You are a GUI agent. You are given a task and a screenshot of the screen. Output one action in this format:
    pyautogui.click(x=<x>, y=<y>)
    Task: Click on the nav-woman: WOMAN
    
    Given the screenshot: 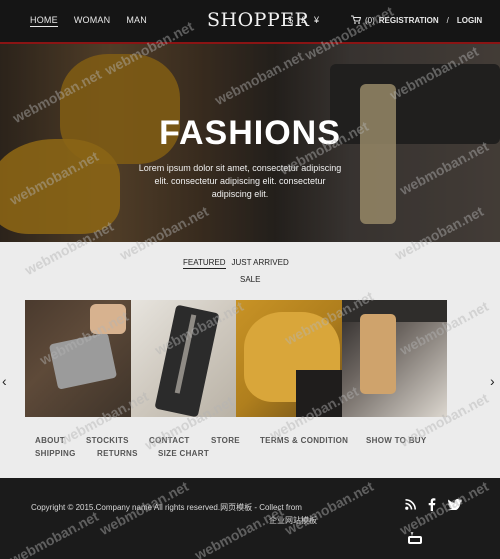 What is the action you would take?
    pyautogui.click(x=92, y=21)
    